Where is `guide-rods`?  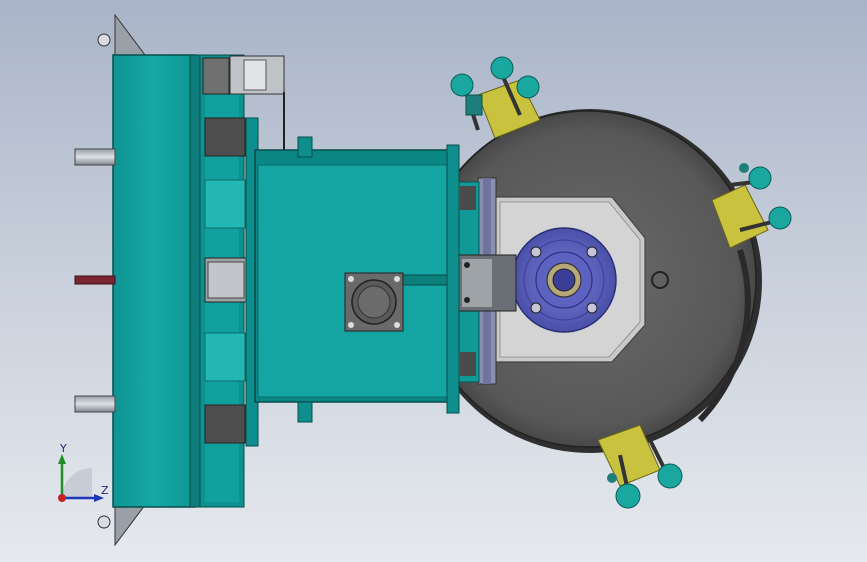 guide-rods is located at coordinates (95, 280).